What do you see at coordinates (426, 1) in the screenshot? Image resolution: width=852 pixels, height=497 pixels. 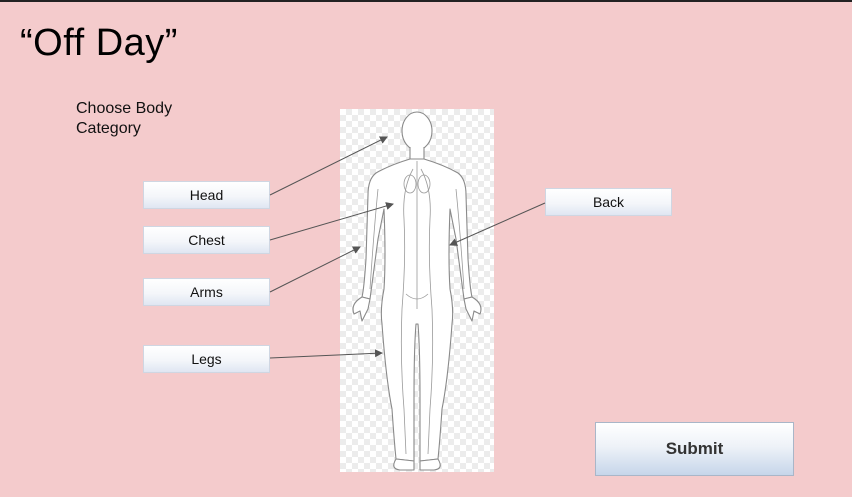 I see `top-border` at bounding box center [426, 1].